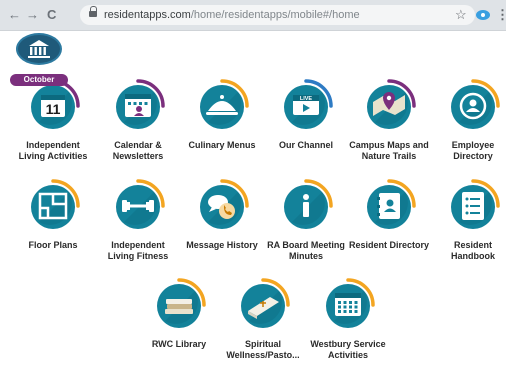 The image size is (506, 386). What do you see at coordinates (275, 15) in the screenshot?
I see `url-path: /home/residentapps/mobile#/home` at bounding box center [275, 15].